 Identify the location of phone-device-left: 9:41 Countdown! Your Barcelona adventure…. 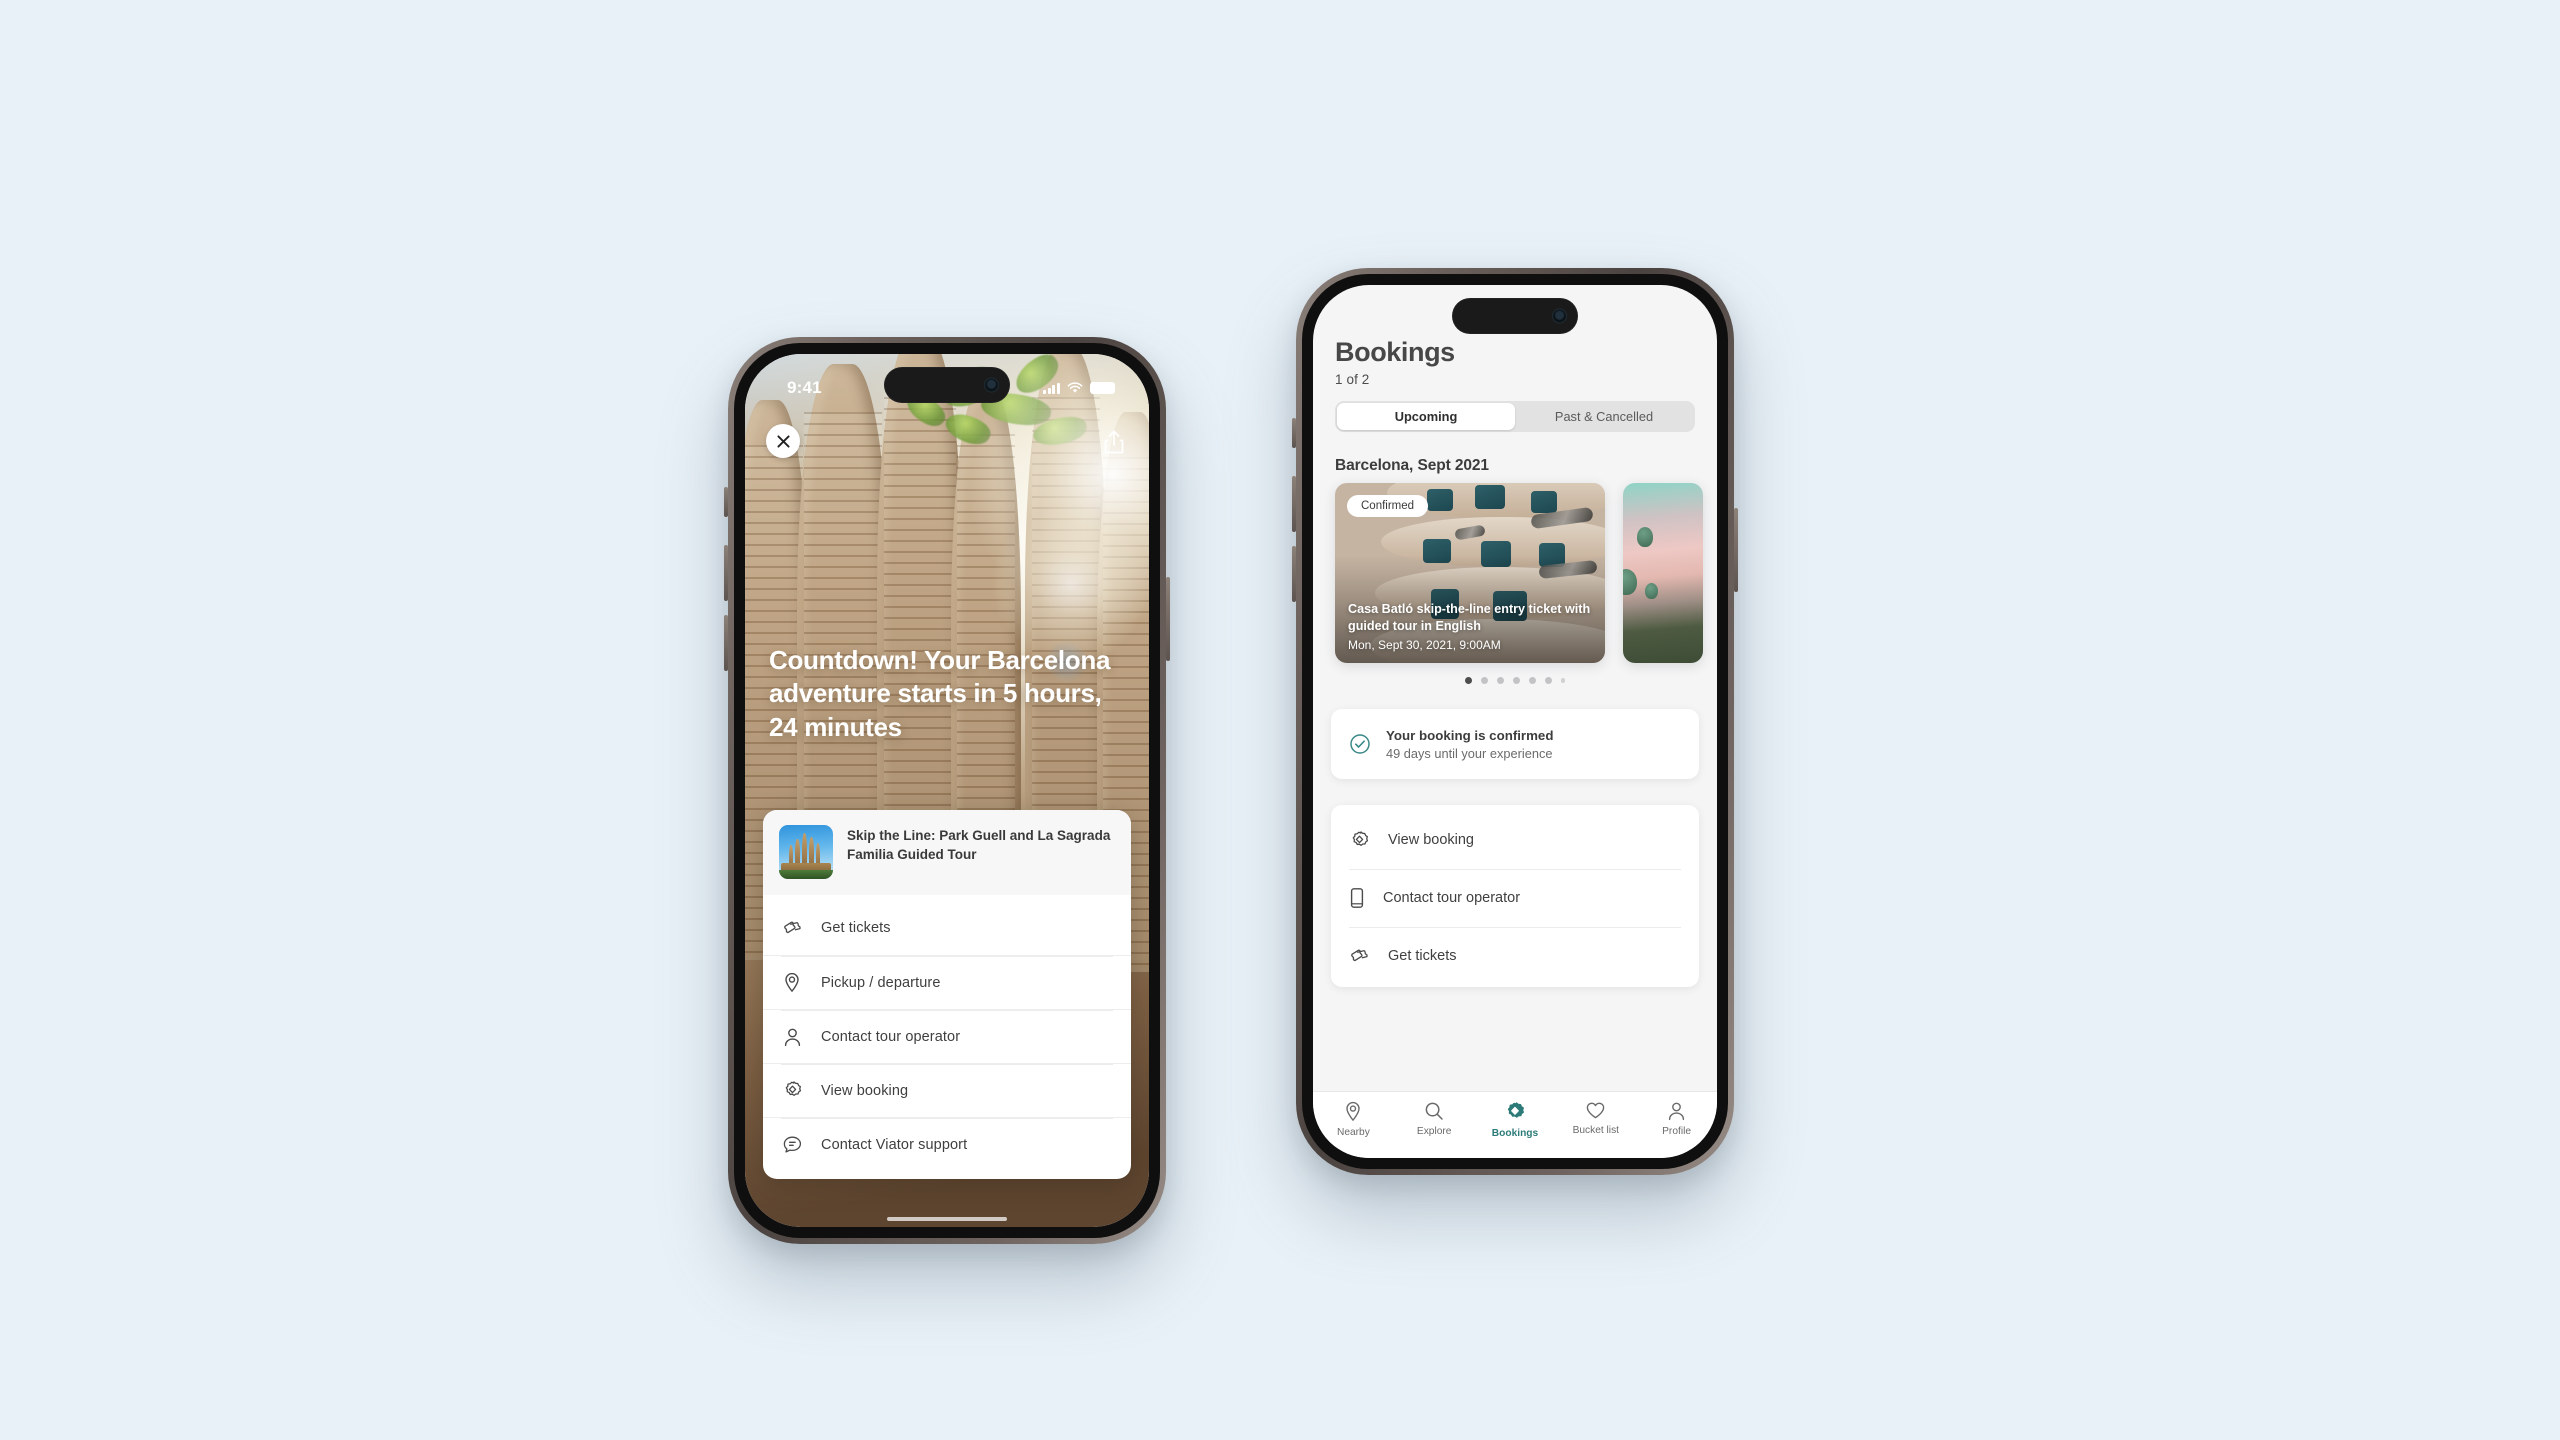
(947, 790).